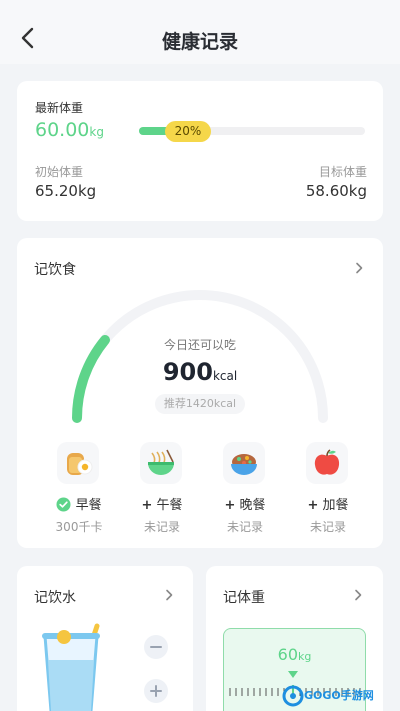 Image resolution: width=400 pixels, height=711 pixels. I want to click on meal-item-lunch: + 午餐 未记录, so click(162, 490).